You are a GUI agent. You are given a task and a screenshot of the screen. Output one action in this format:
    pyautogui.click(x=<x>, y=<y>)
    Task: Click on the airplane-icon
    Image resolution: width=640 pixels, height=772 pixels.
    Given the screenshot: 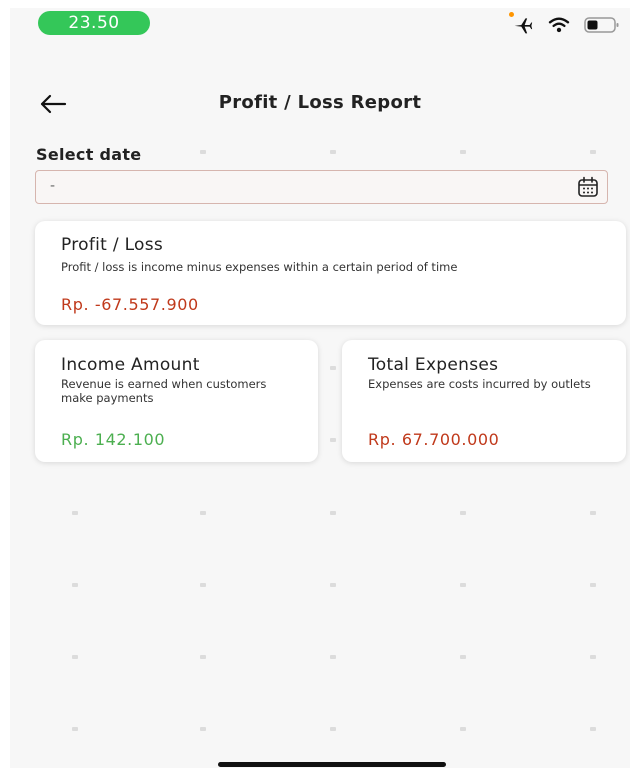 What is the action you would take?
    pyautogui.click(x=523, y=26)
    